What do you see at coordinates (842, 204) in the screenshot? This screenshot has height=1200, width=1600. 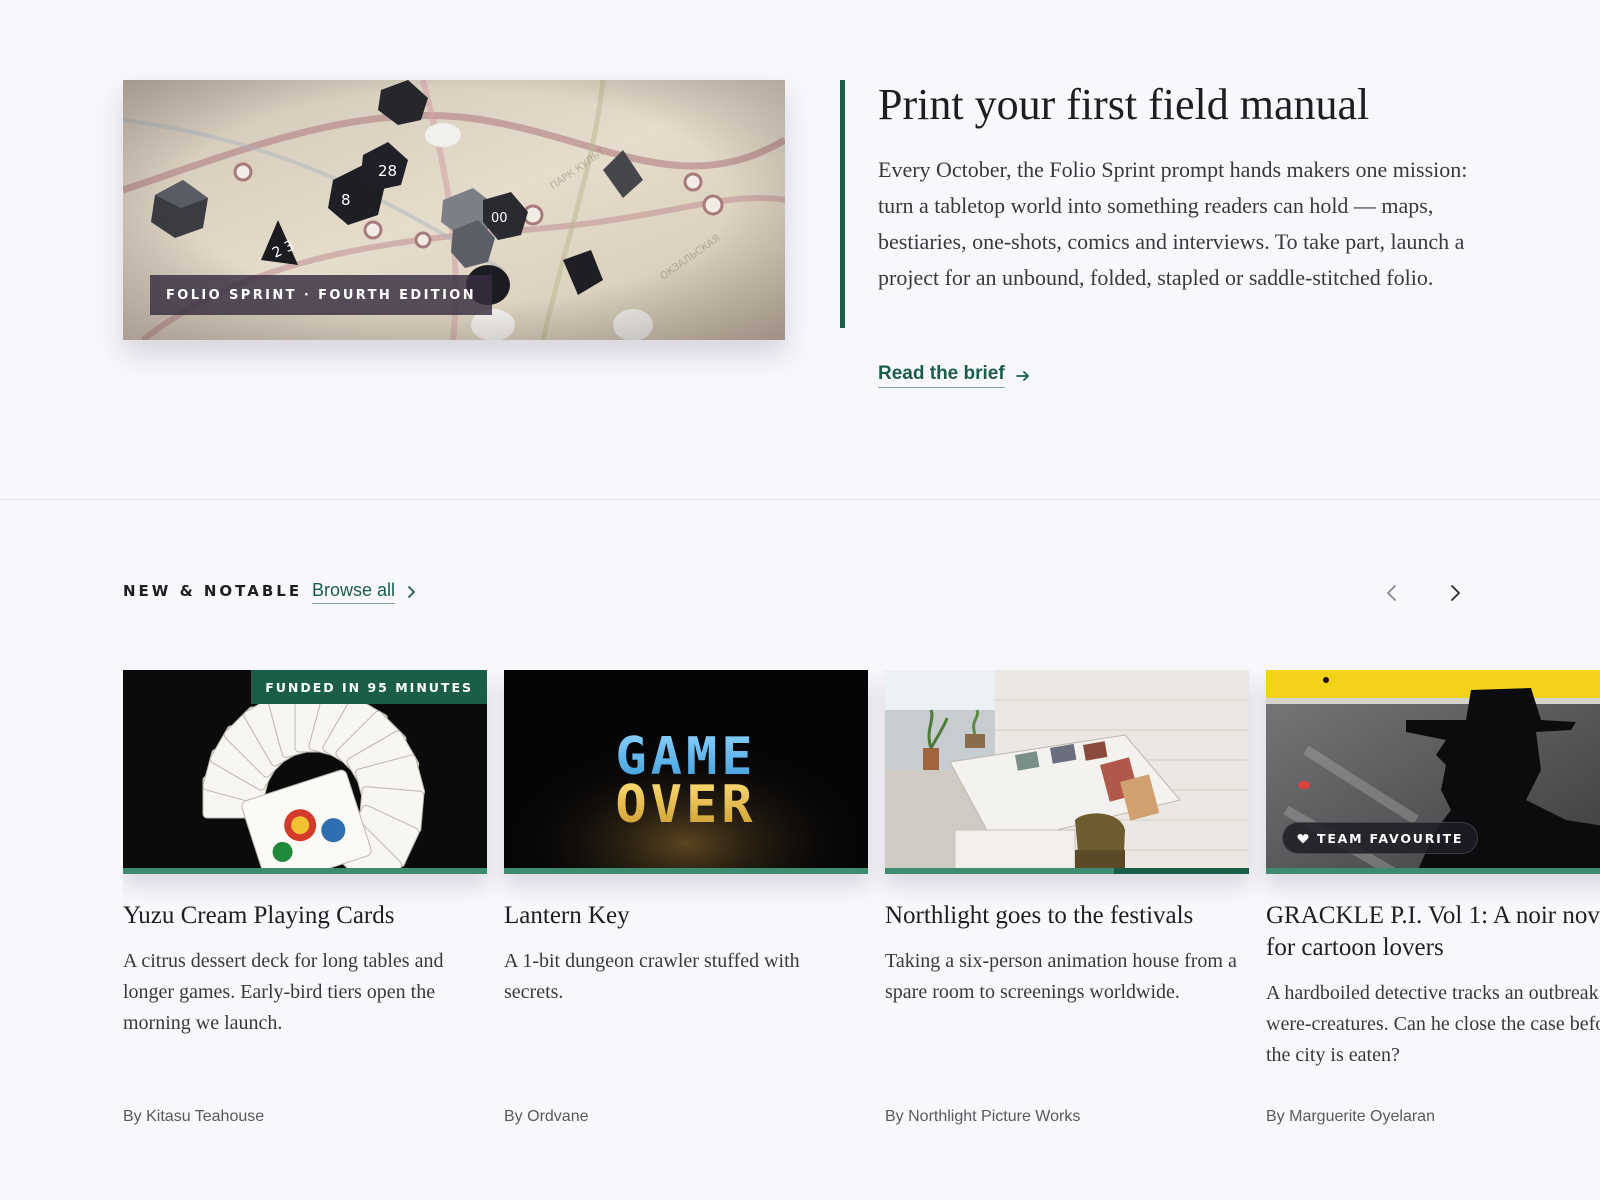 I see `feature-accent-rule` at bounding box center [842, 204].